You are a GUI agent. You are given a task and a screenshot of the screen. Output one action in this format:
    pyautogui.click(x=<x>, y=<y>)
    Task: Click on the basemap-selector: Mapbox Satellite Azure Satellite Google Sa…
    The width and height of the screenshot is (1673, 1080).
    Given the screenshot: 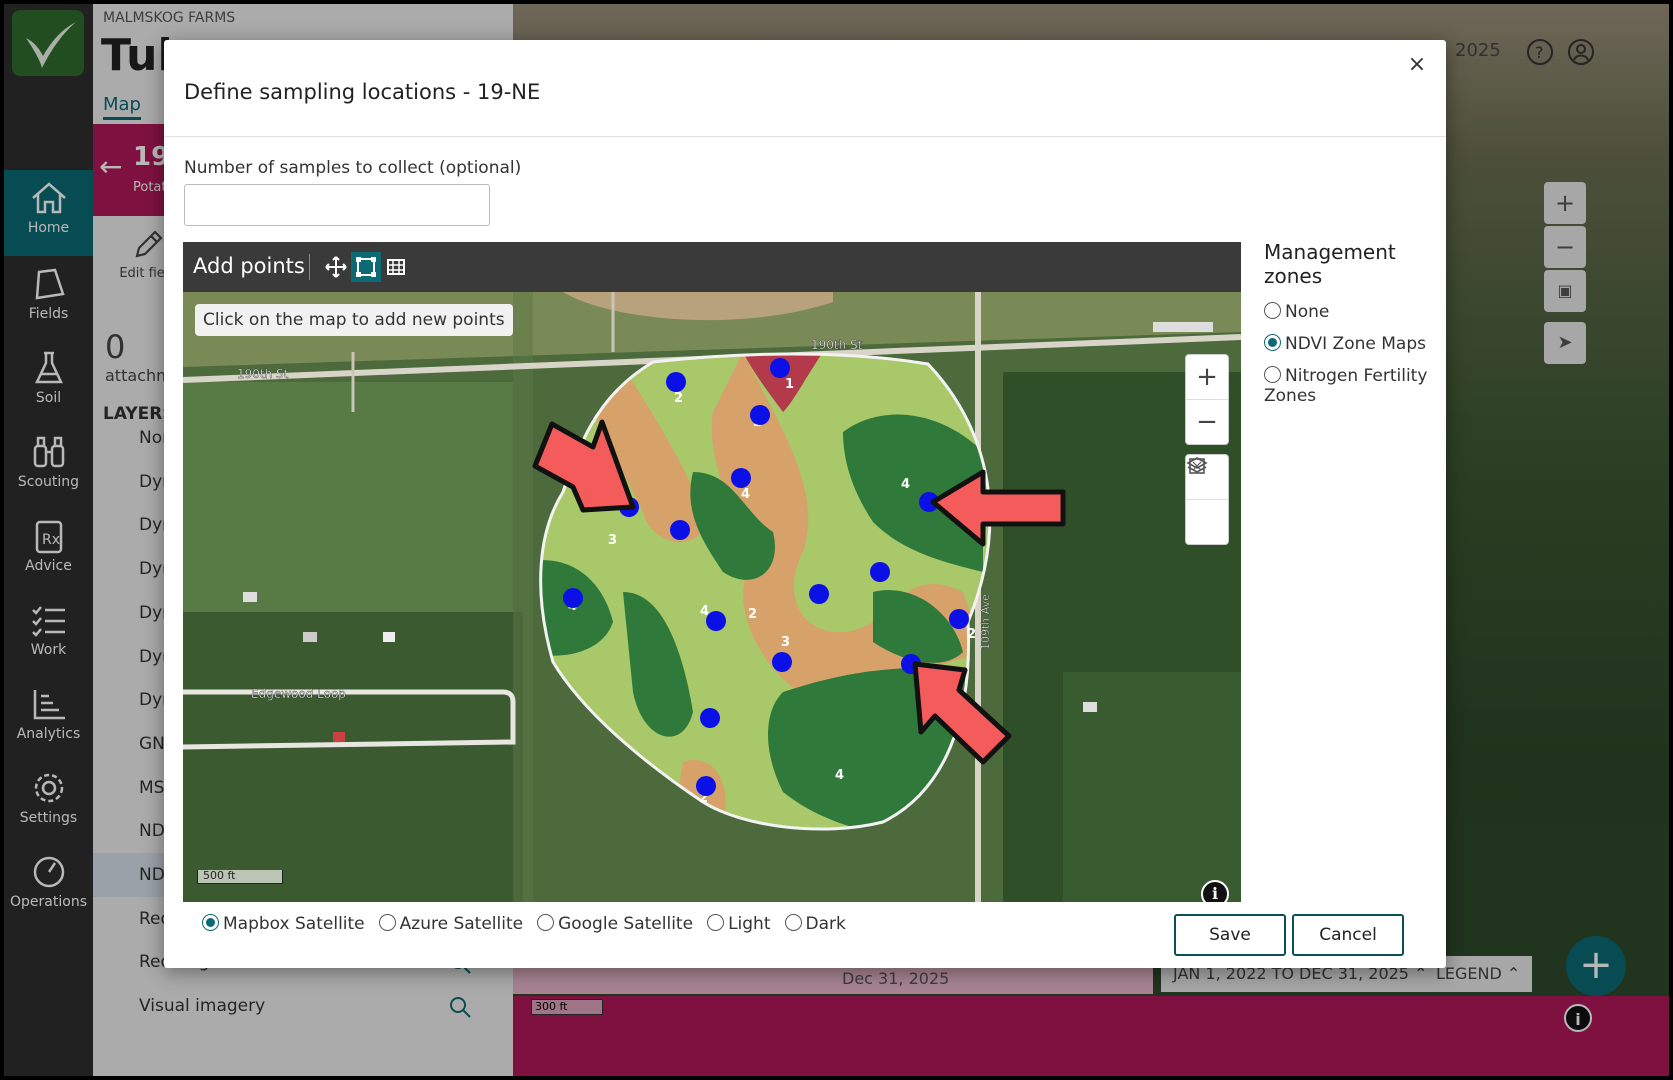 What is the action you would take?
    pyautogui.click(x=531, y=924)
    